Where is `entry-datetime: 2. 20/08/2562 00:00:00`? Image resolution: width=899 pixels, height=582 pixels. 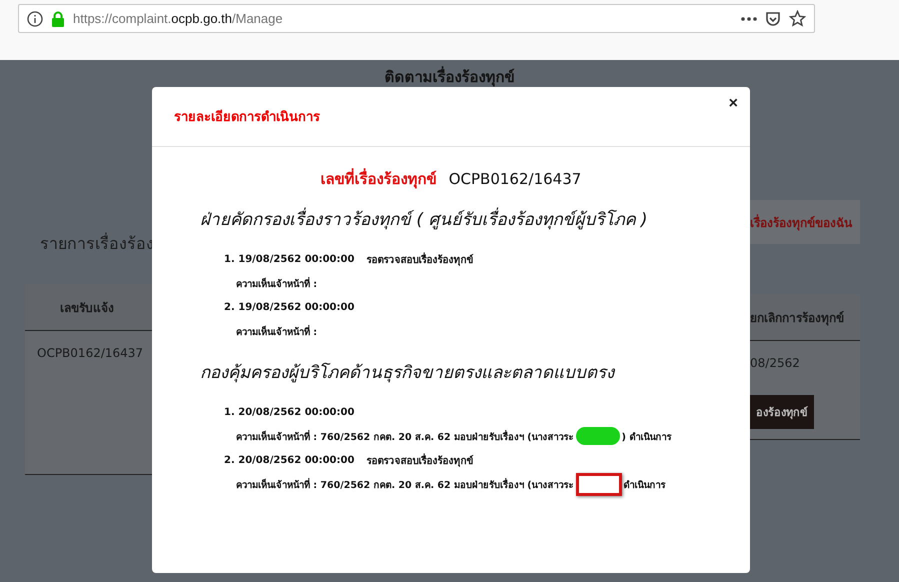
entry-datetime: 2. 20/08/2562 00:00:00 is located at coordinates (289, 460).